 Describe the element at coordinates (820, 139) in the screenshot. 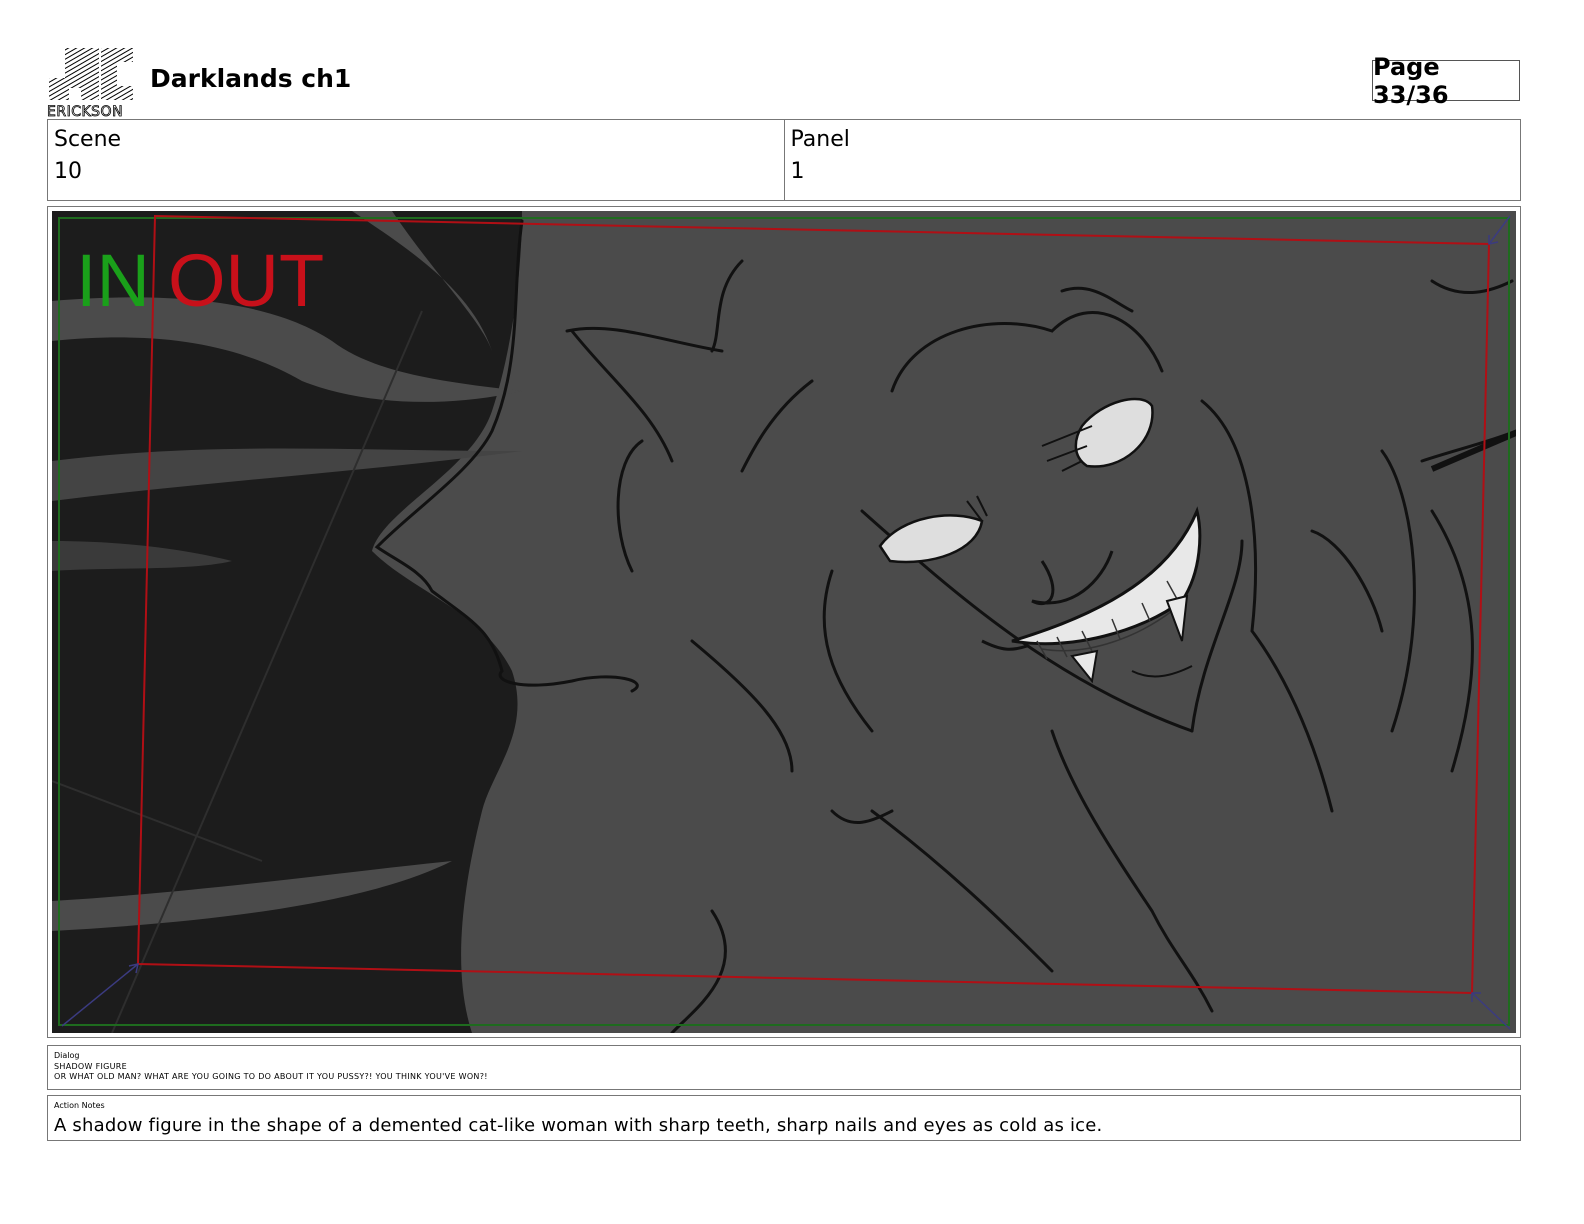

I see `panel-label: Panel` at that location.